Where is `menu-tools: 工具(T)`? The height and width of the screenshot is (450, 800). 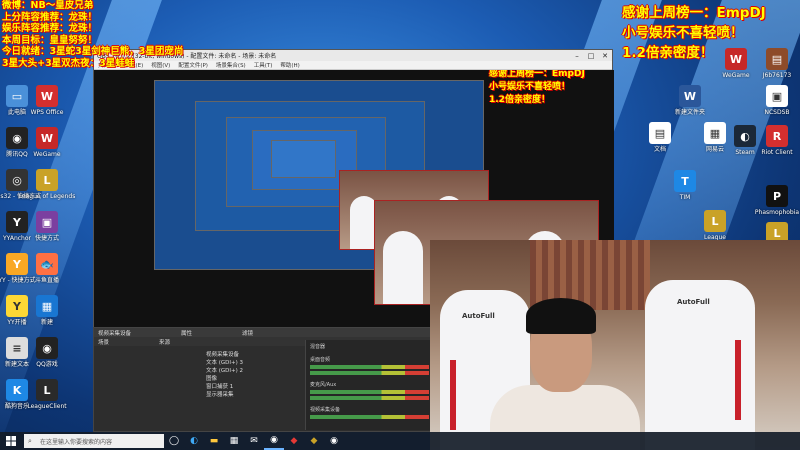
menu-tools: 工具(T) is located at coordinates (263, 65).